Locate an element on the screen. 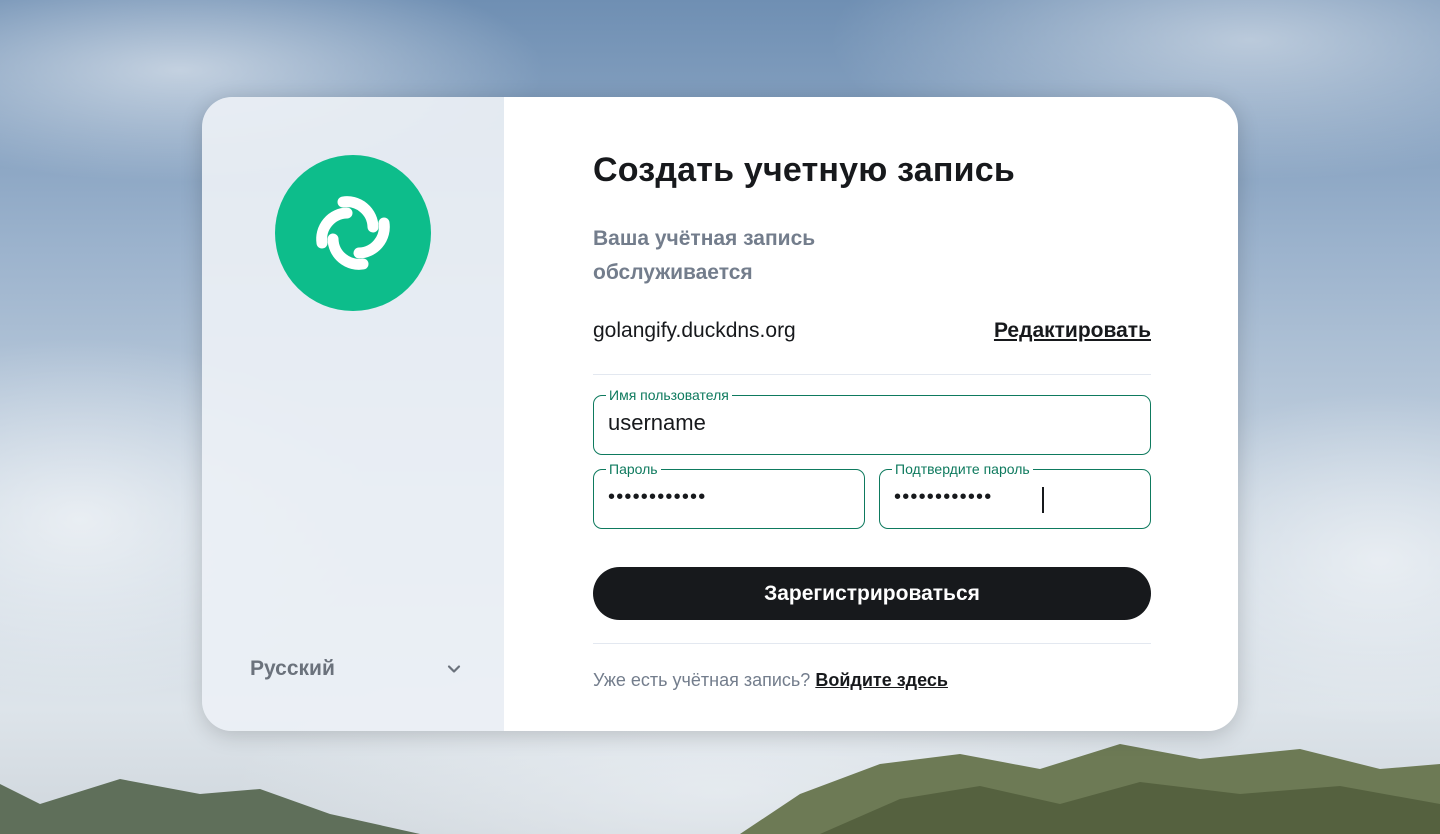  element-logo-icon is located at coordinates (353, 233).